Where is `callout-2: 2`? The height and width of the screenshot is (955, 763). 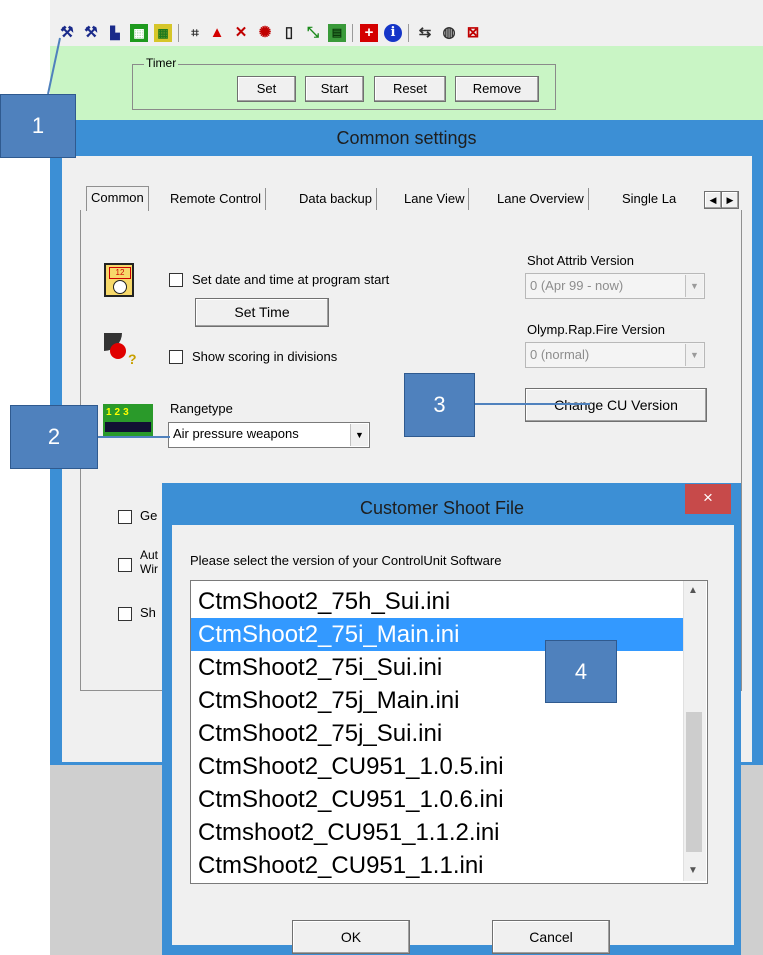 callout-2: 2 is located at coordinates (54, 437).